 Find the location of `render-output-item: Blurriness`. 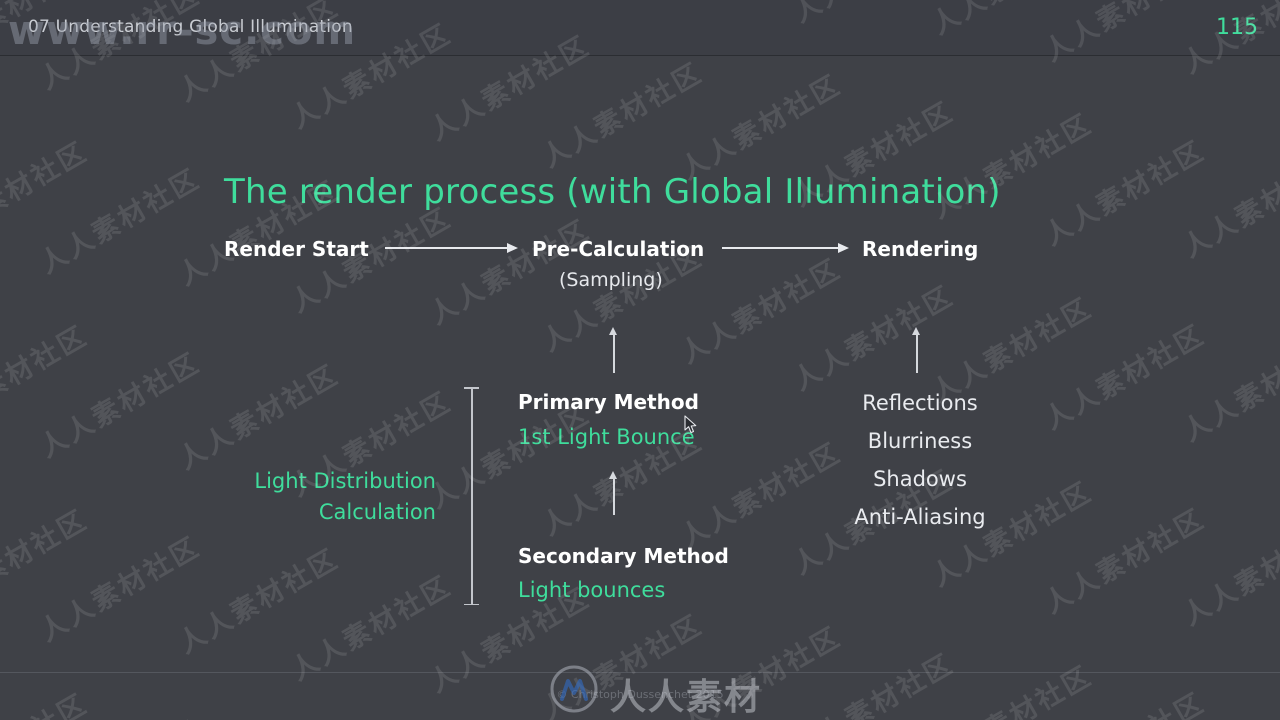

render-output-item: Blurriness is located at coordinates (920, 441).